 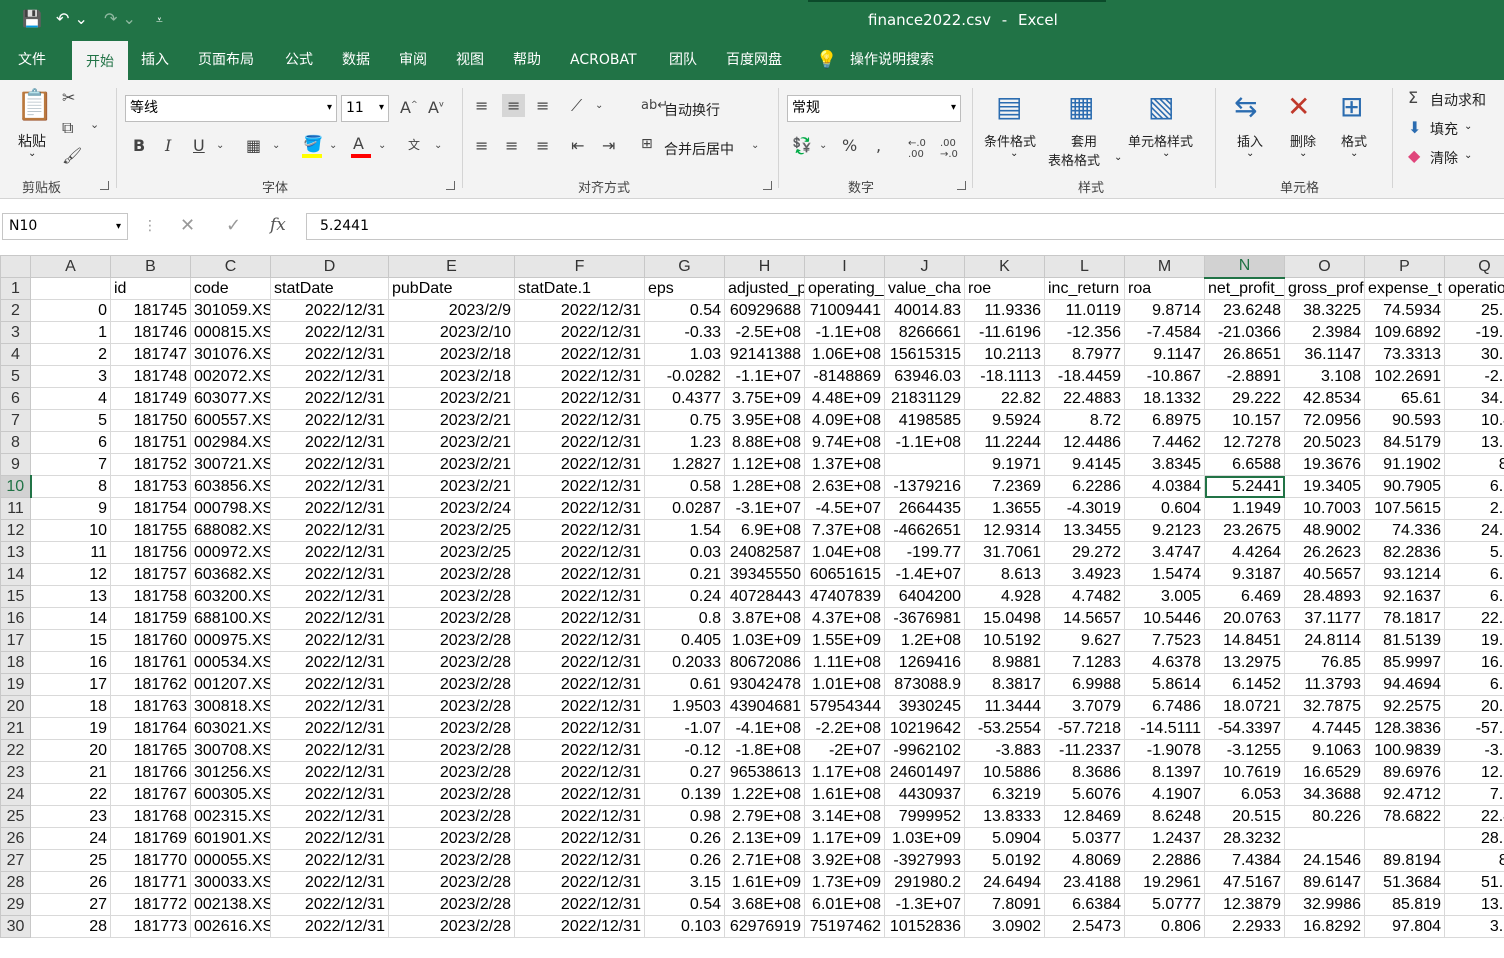 I want to click on cell-L21: -57.7218, so click(x=1084, y=728).